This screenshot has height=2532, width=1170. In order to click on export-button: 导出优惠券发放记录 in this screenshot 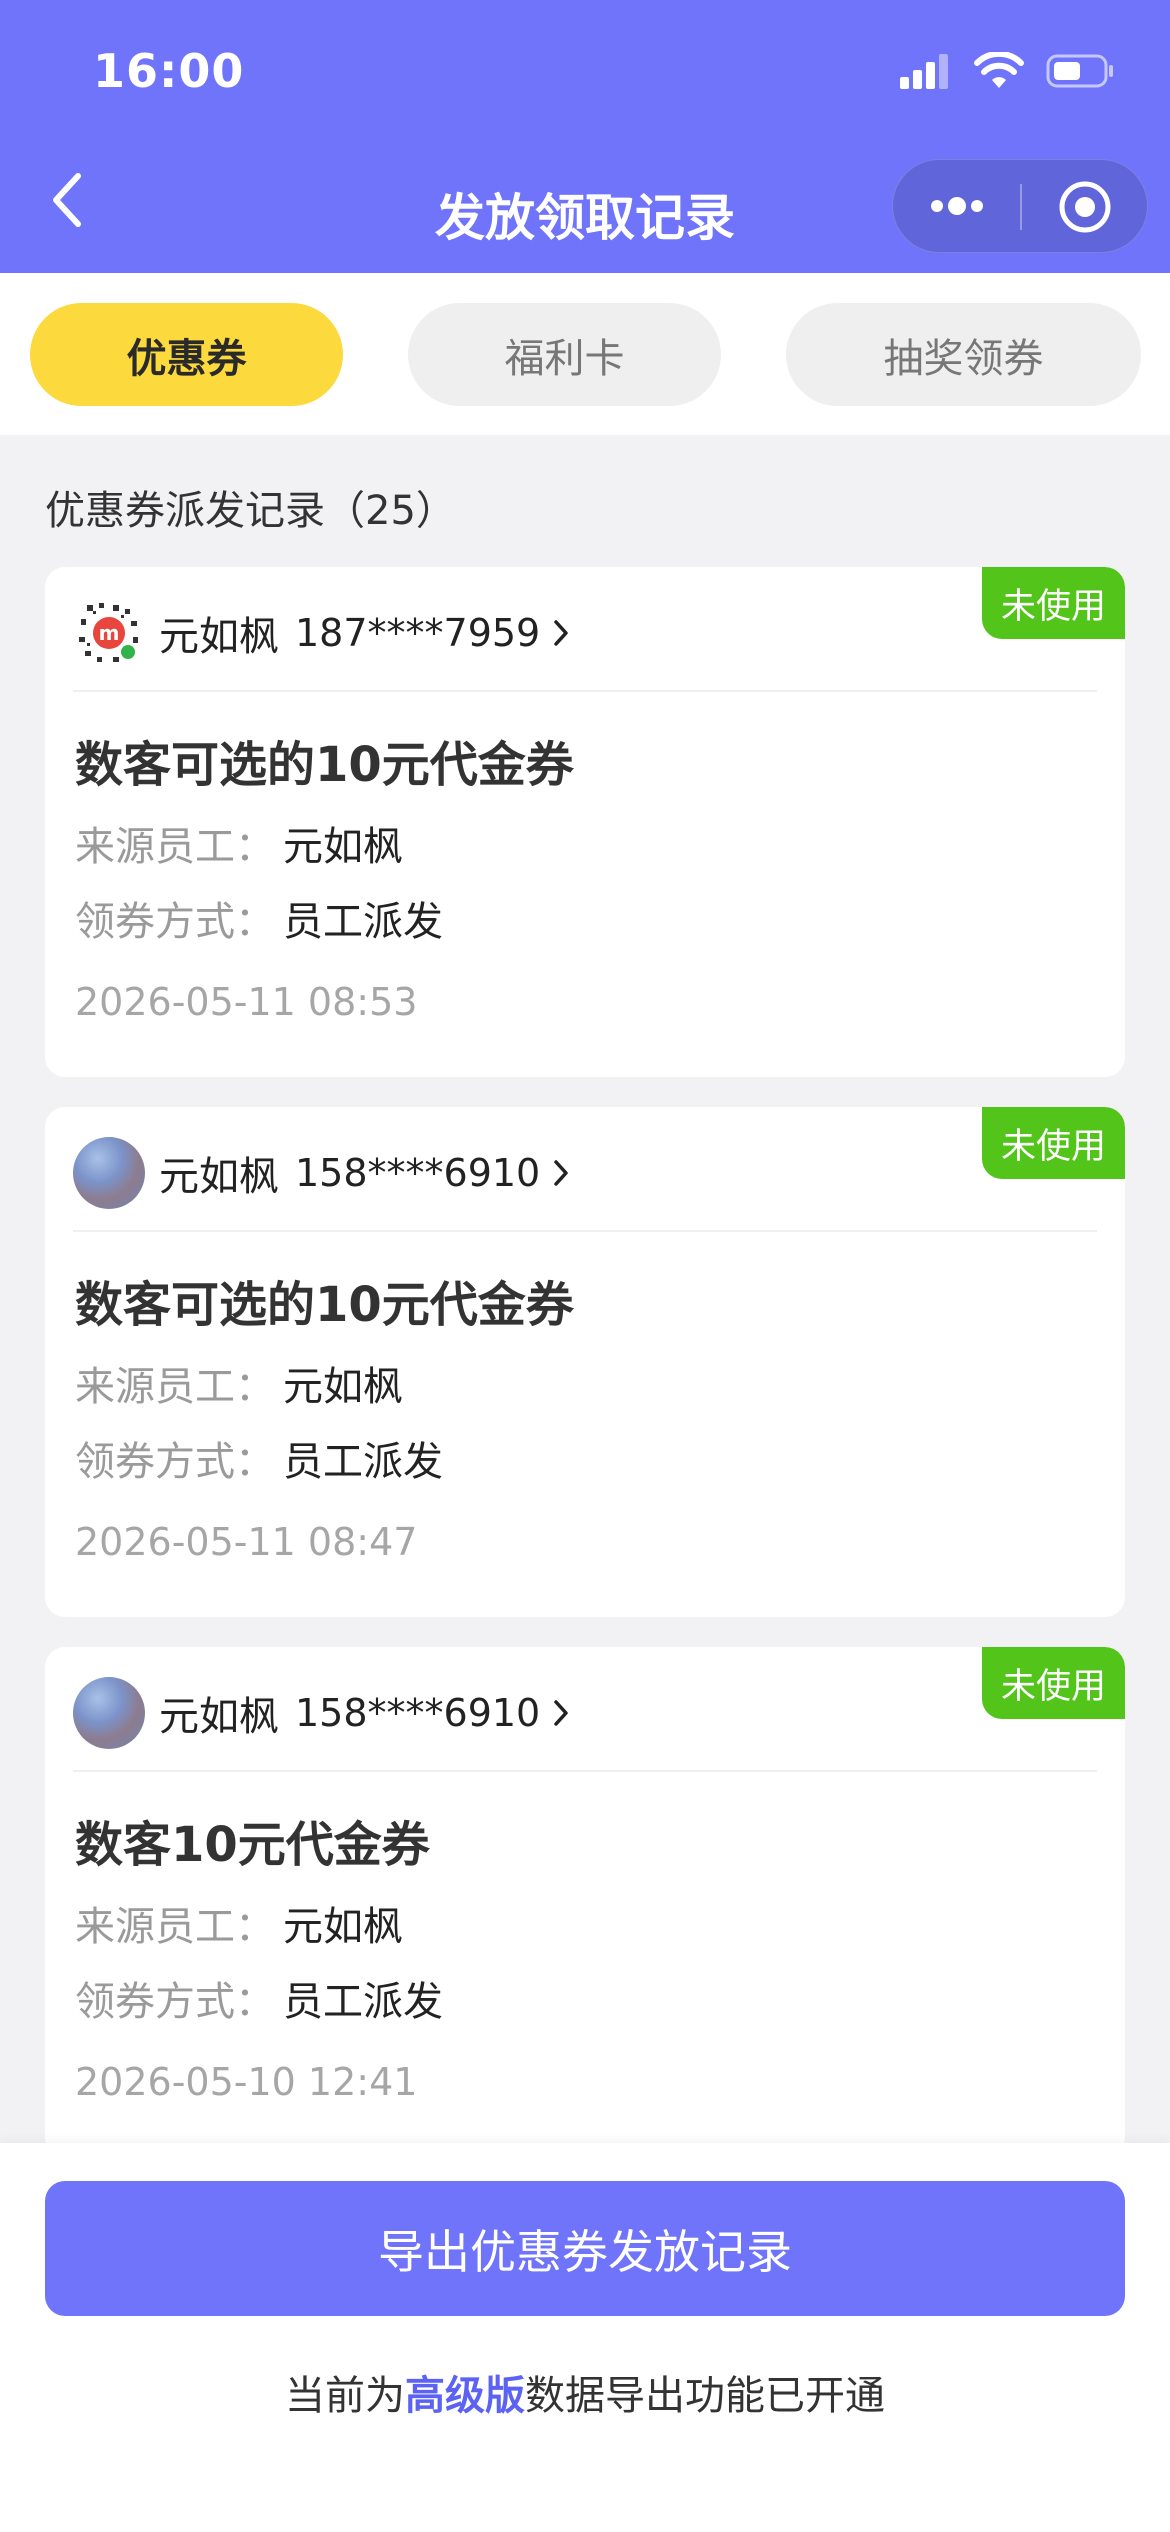, I will do `click(585, 2248)`.